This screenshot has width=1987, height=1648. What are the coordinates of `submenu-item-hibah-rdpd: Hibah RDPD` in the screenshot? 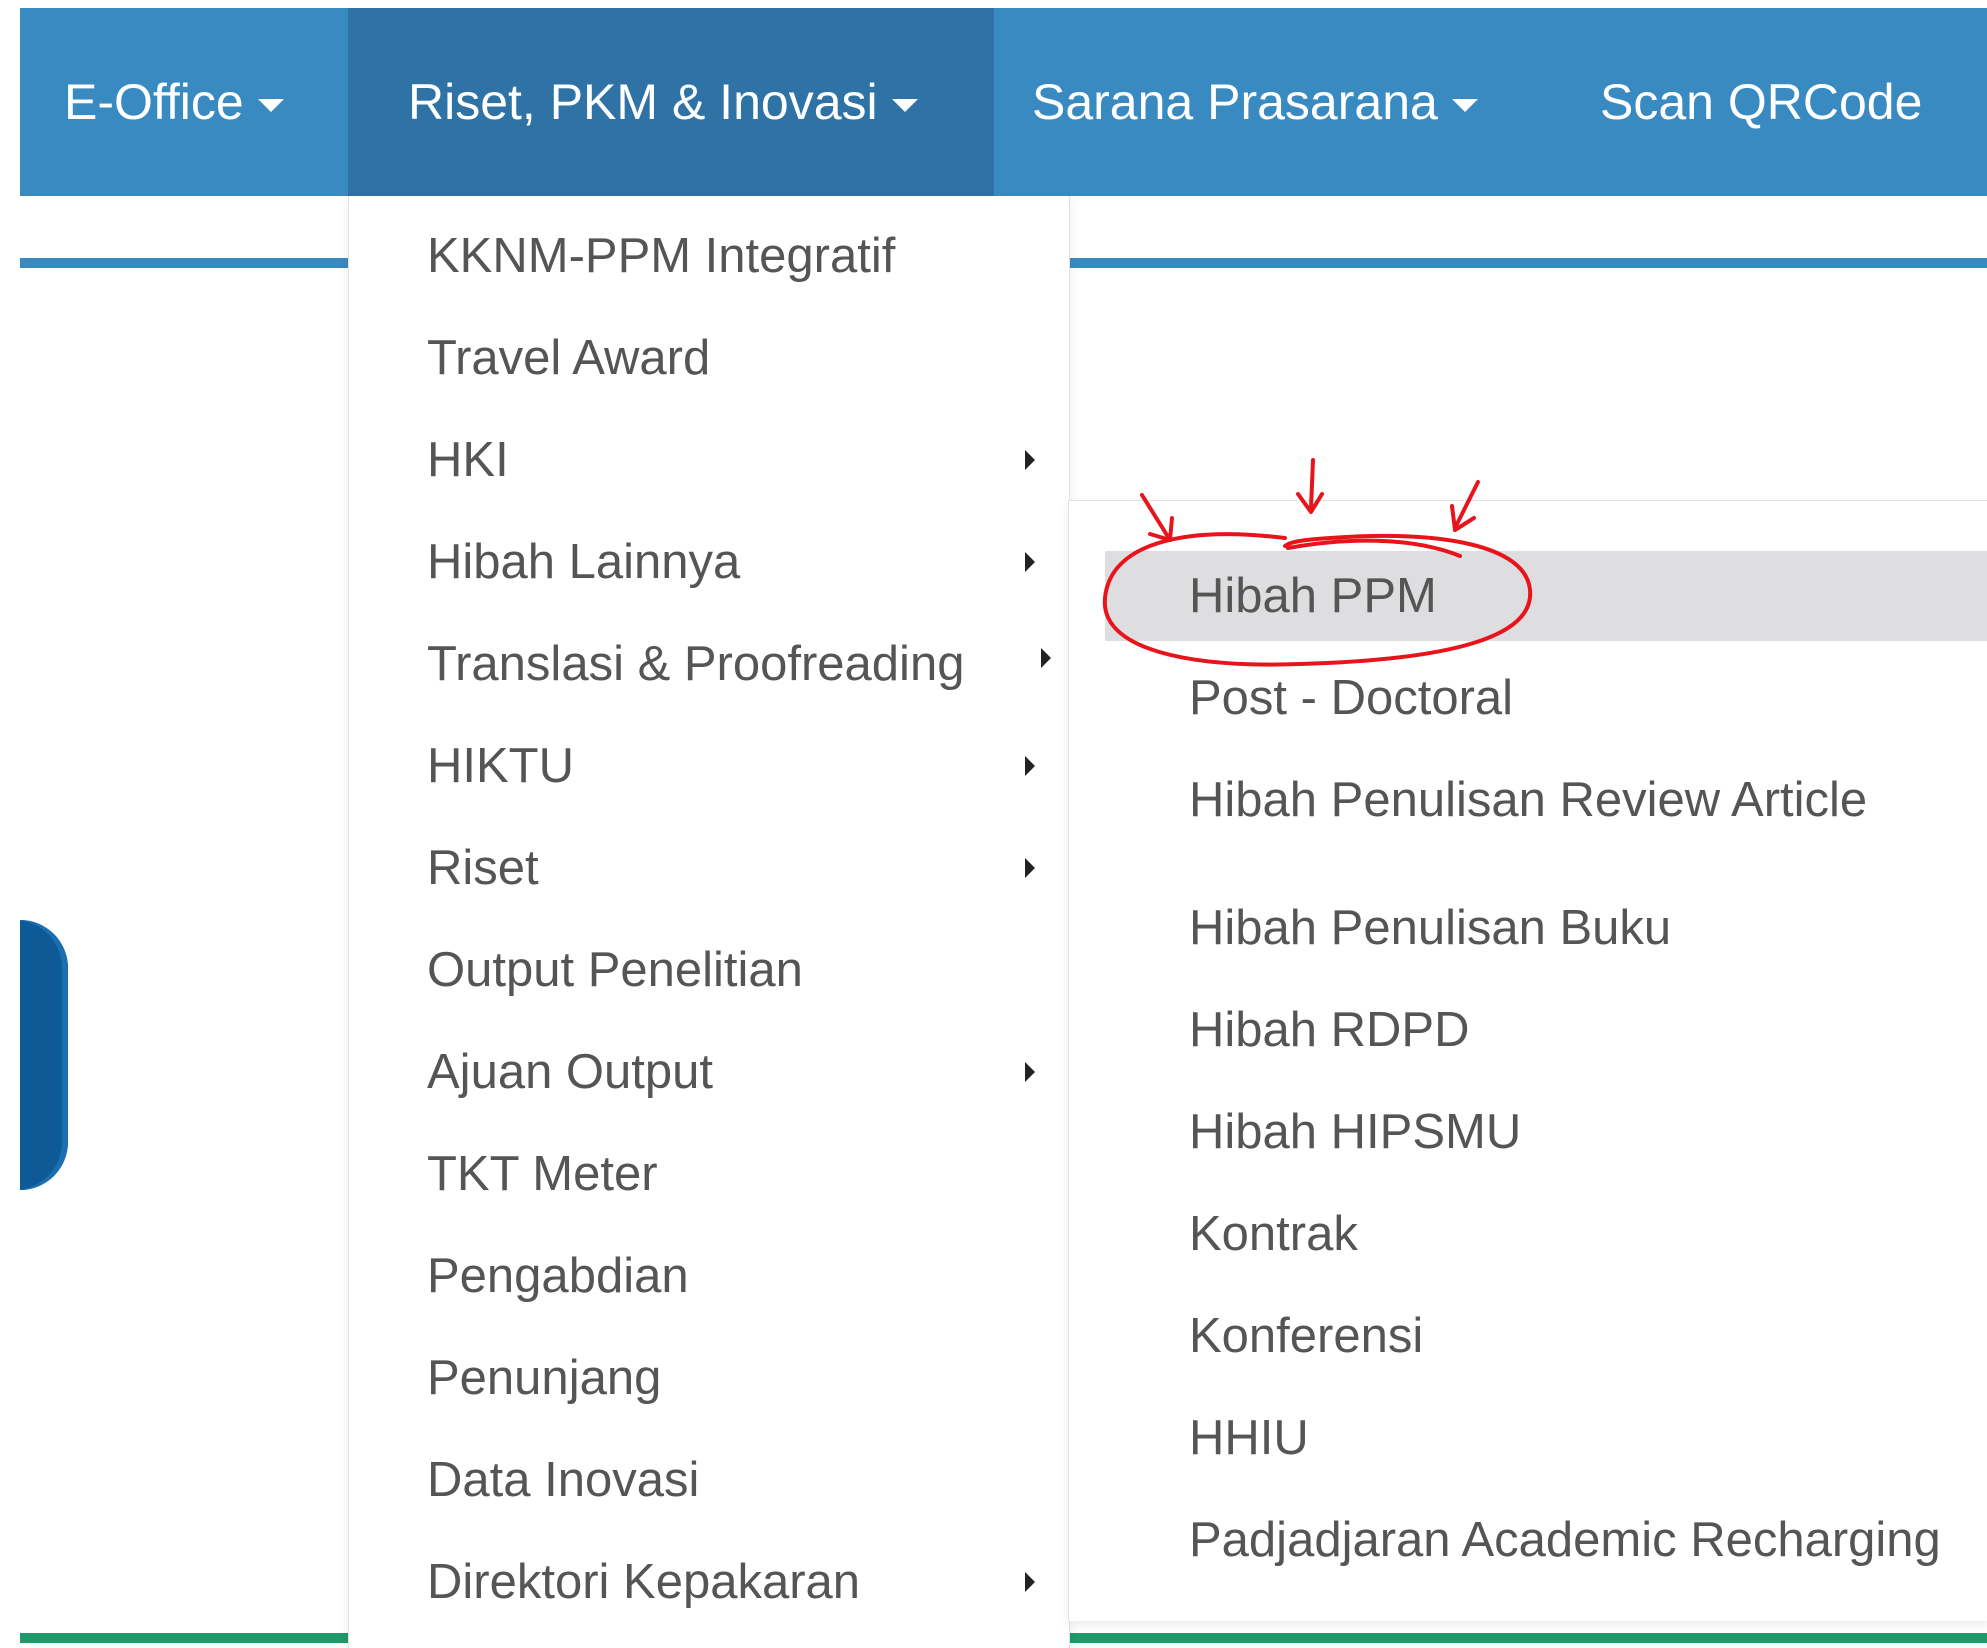 It's located at (1528, 1030).